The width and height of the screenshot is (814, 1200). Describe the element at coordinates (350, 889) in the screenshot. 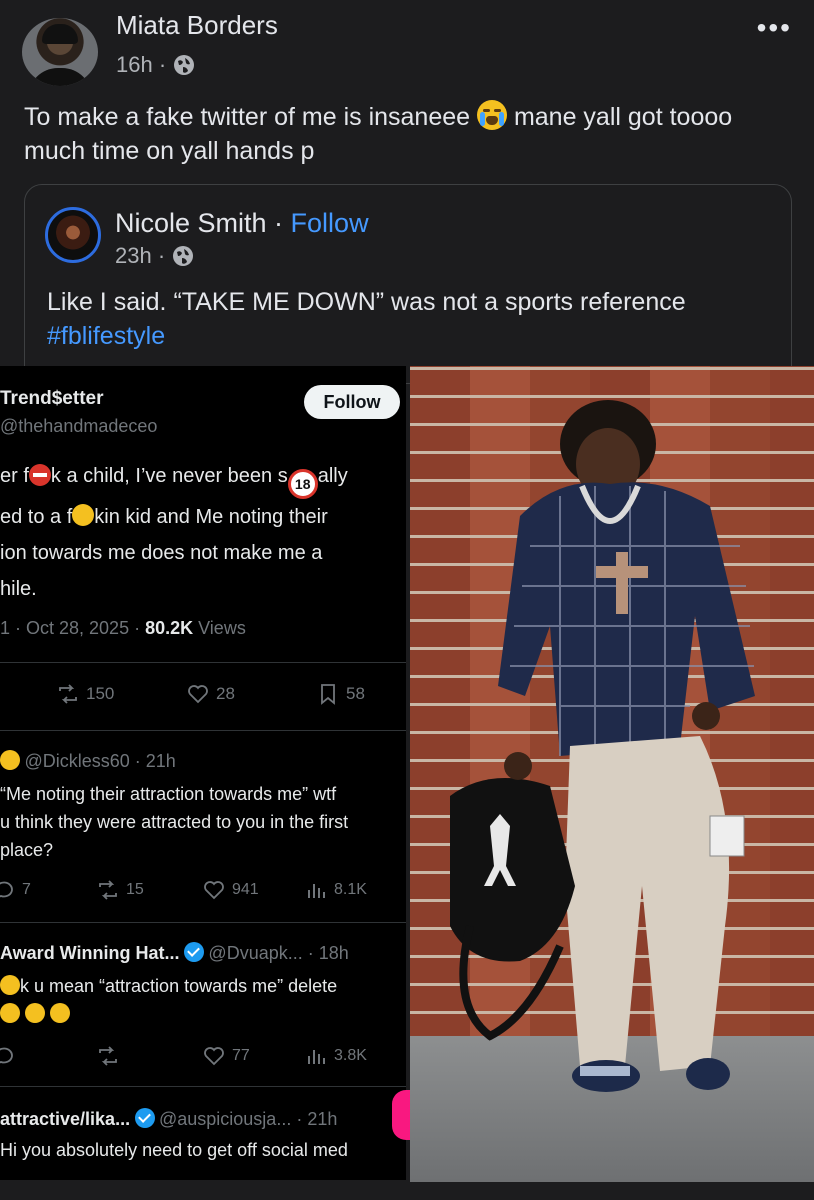

I see `view-count: 8.1K` at that location.